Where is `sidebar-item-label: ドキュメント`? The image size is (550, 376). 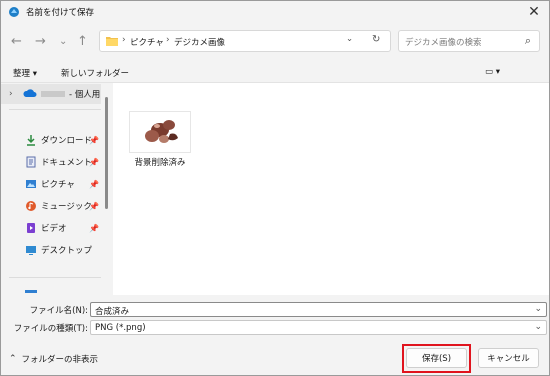
sidebar-item-label: ドキュメント is located at coordinates (67, 163).